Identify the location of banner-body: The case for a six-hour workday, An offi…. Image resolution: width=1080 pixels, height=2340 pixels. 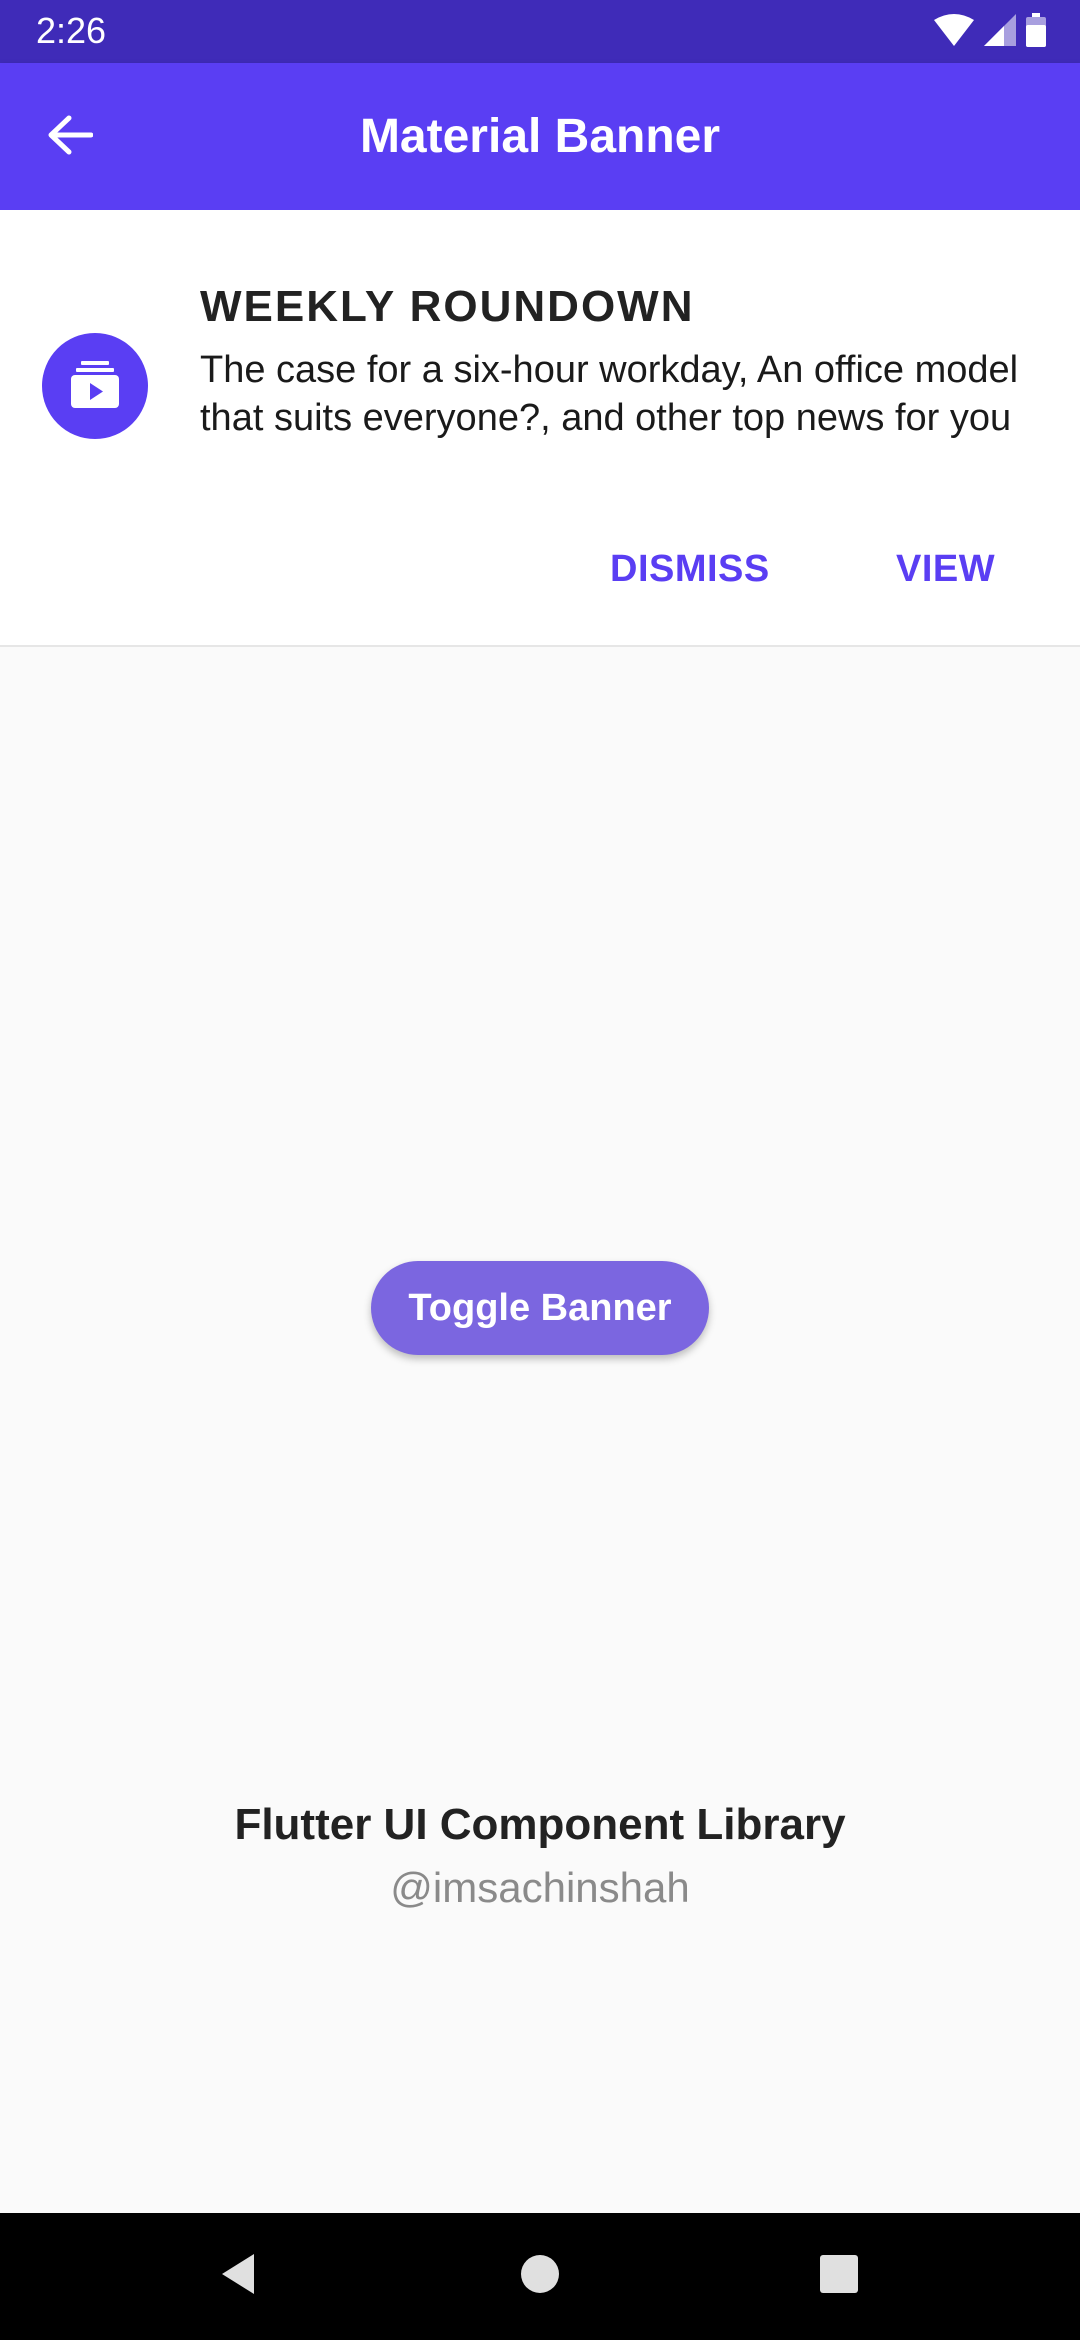
(609, 394).